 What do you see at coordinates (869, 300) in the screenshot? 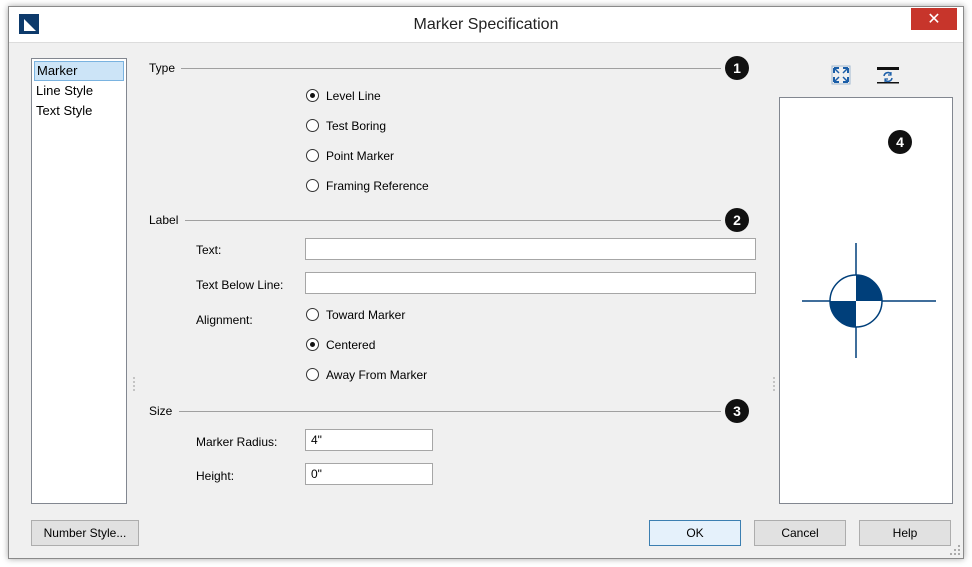
I see `level-line-marker-icon` at bounding box center [869, 300].